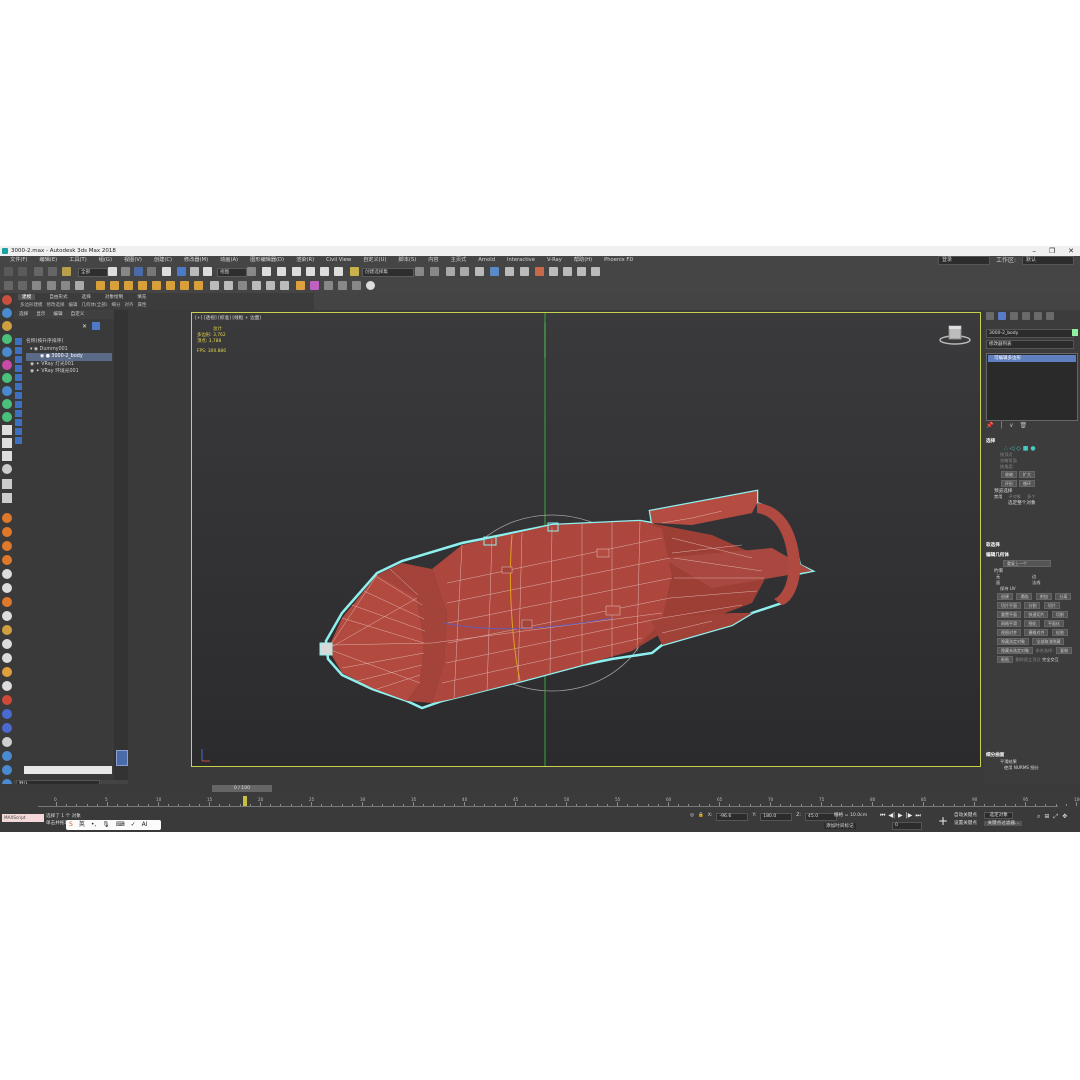  I want to click on ribbon-item-geometry: 几何体(全部), so click(95, 305).